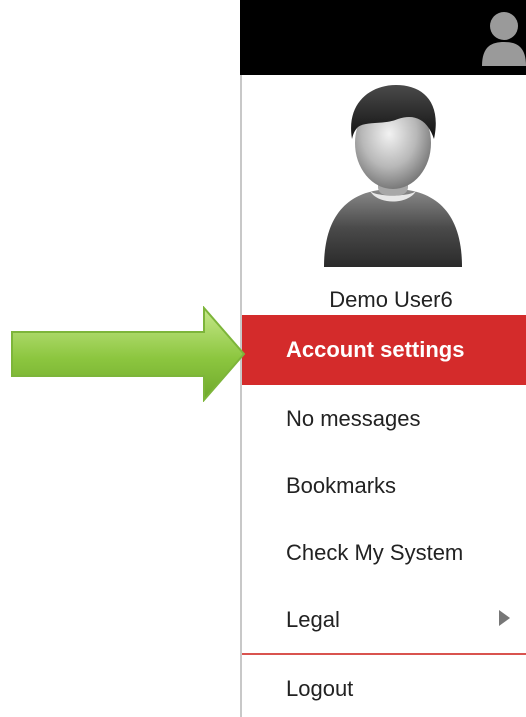 This screenshot has height=717, width=526. Describe the element at coordinates (393, 176) in the screenshot. I see `user-avatar-icon` at that location.